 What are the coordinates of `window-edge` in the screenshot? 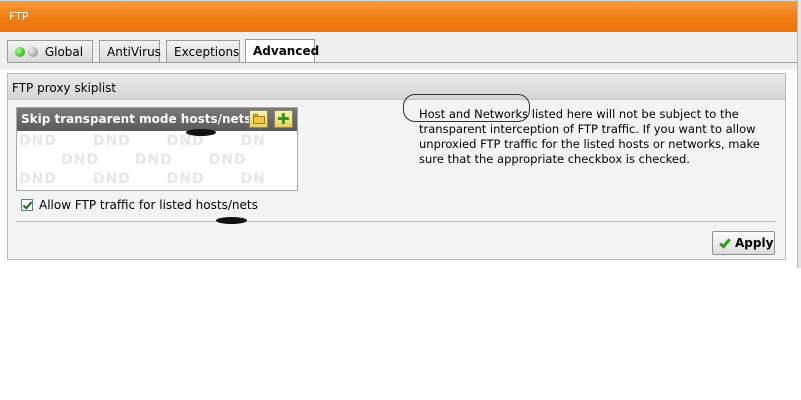 It's located at (799, 134).